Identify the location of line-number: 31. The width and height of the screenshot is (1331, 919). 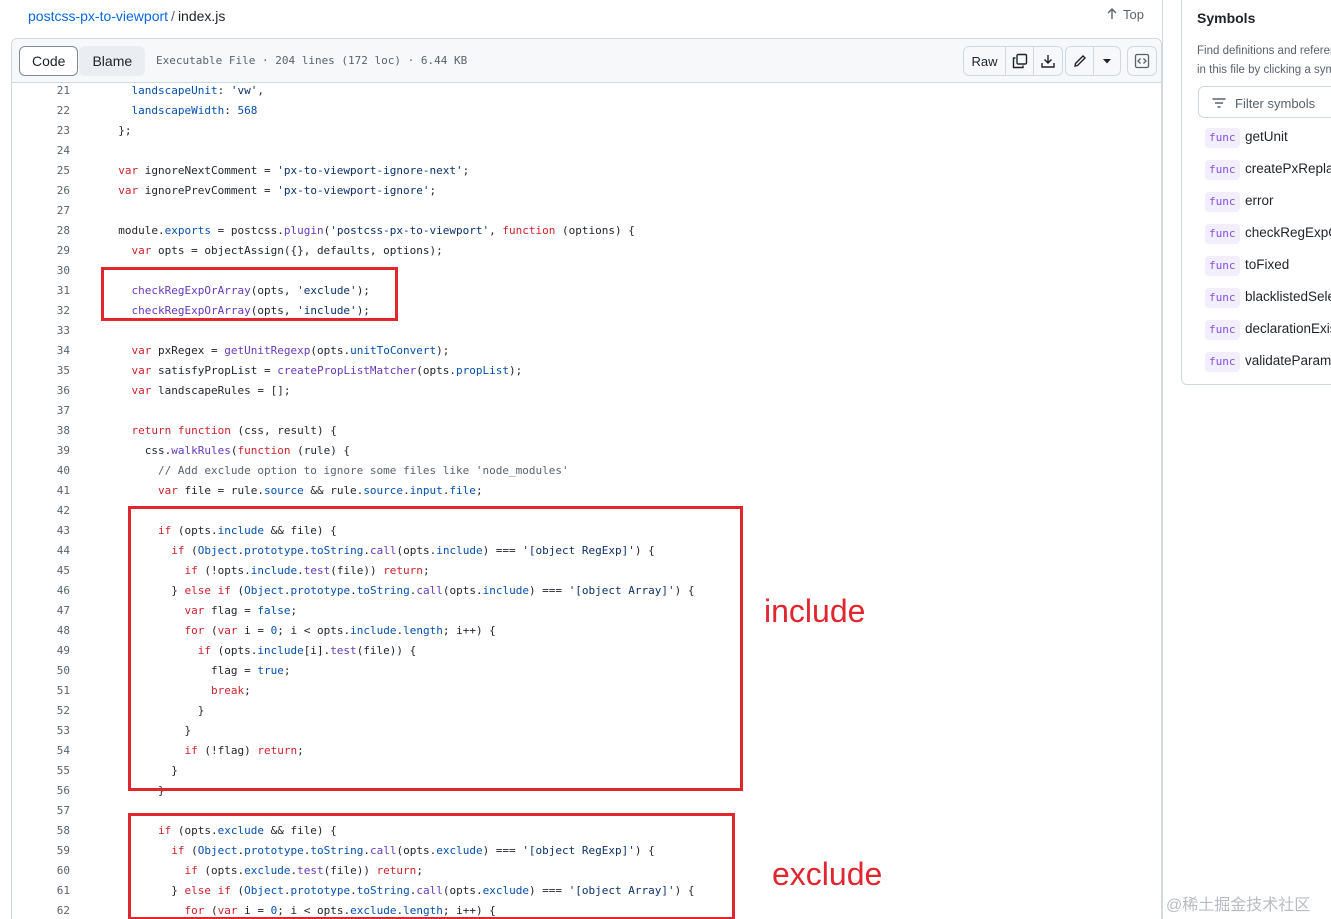
(41, 291).